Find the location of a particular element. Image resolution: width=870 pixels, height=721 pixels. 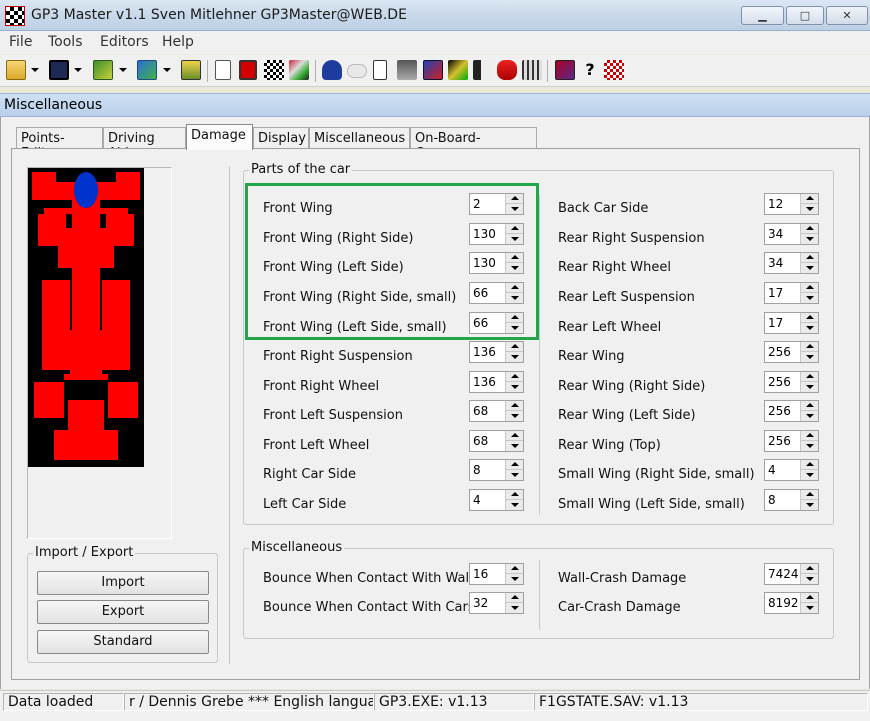

menu-file: File is located at coordinates (20, 42).